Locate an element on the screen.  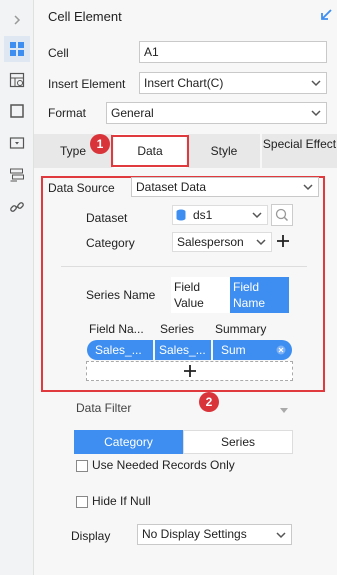
cell-label: Cell is located at coordinates (58, 53).